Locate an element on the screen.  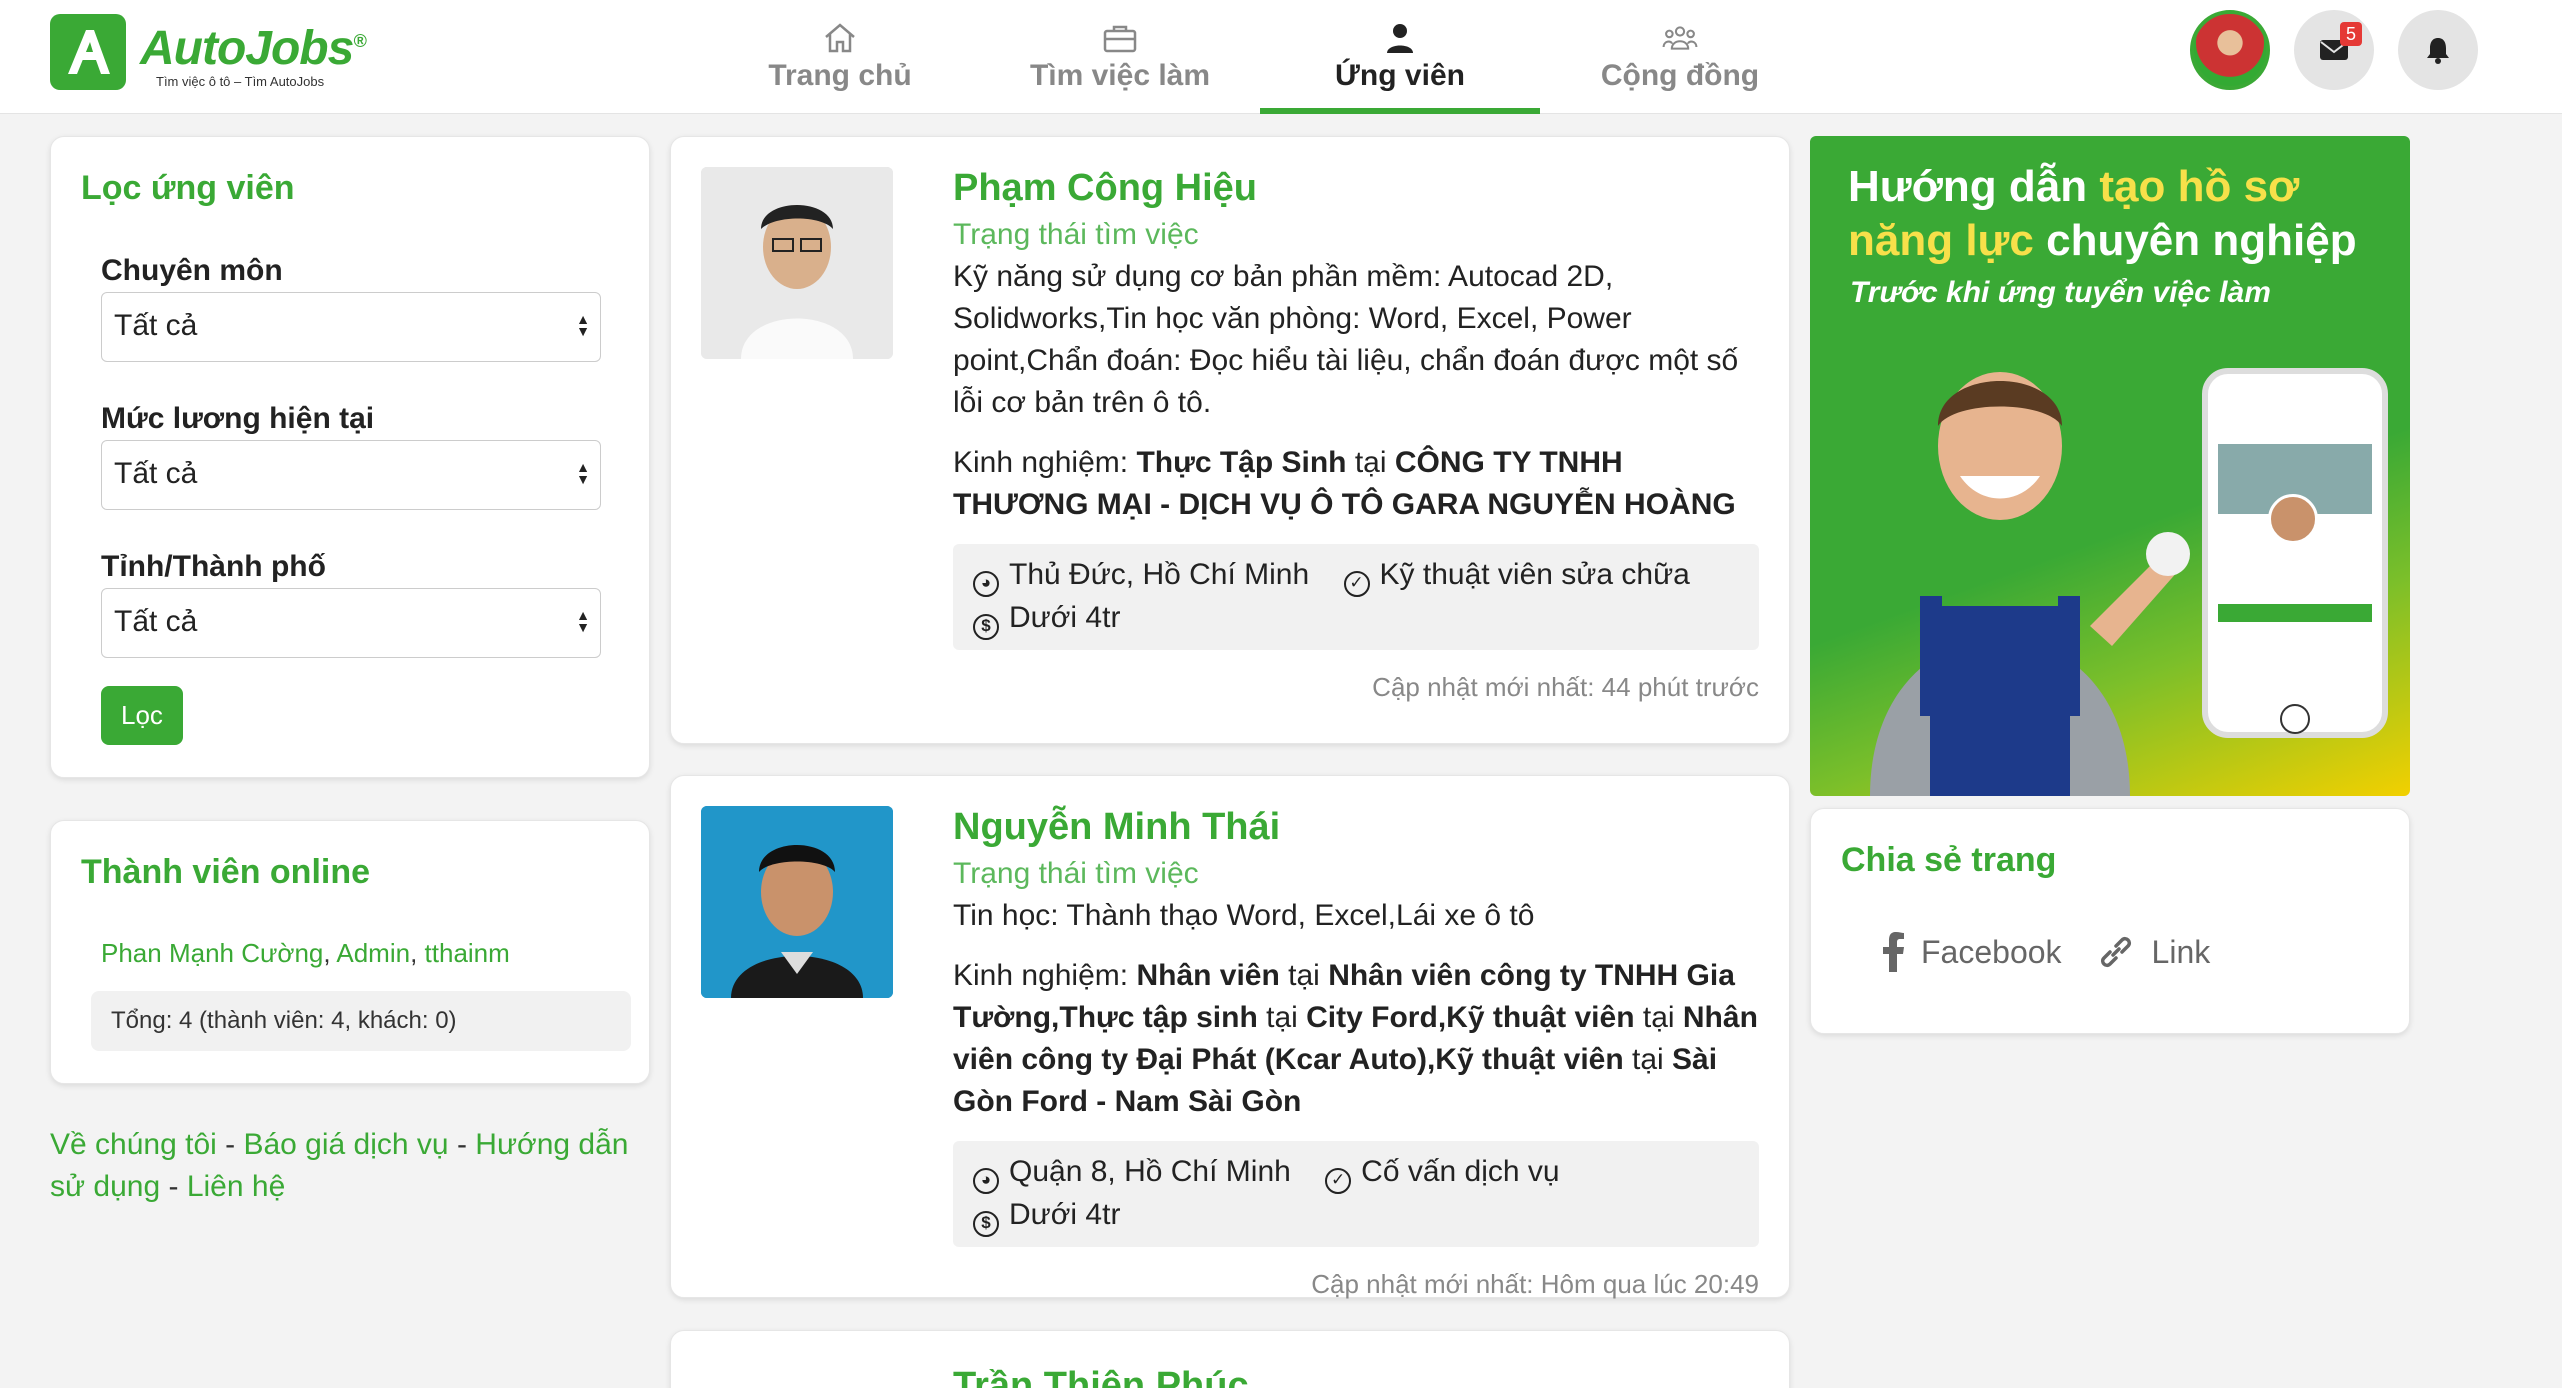
notifications-button is located at coordinates (2438, 50).